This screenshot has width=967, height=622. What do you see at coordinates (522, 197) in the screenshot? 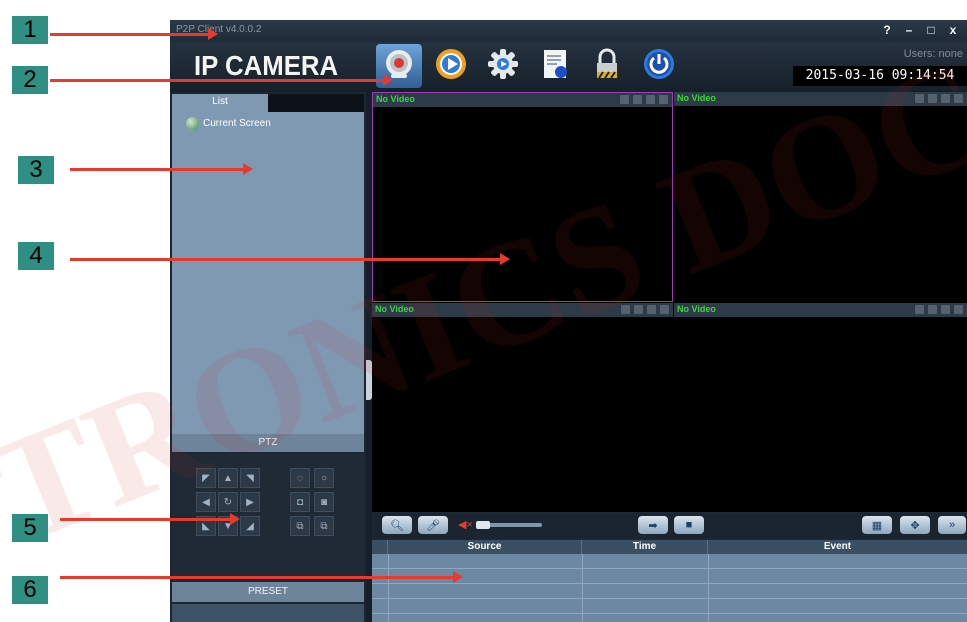
I see `video-panel-1: No Video` at bounding box center [522, 197].